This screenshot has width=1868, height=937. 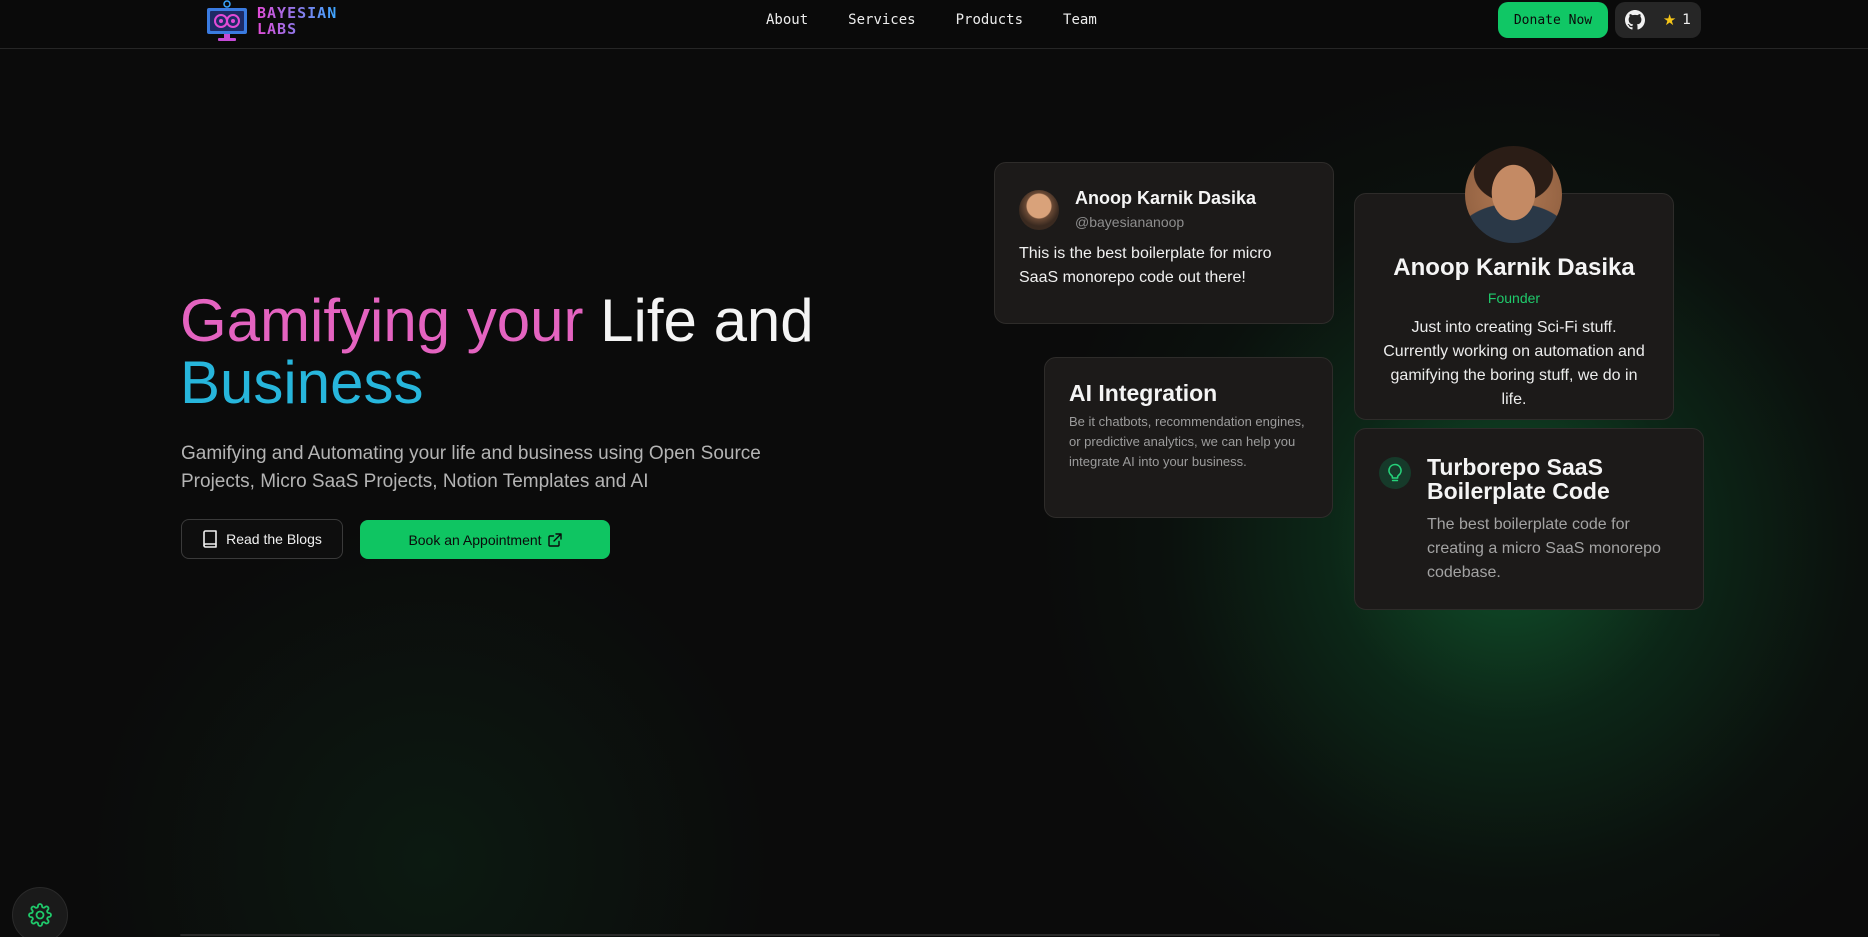 I want to click on hero-title: Gamifying your Life and Business, so click(x=540, y=352).